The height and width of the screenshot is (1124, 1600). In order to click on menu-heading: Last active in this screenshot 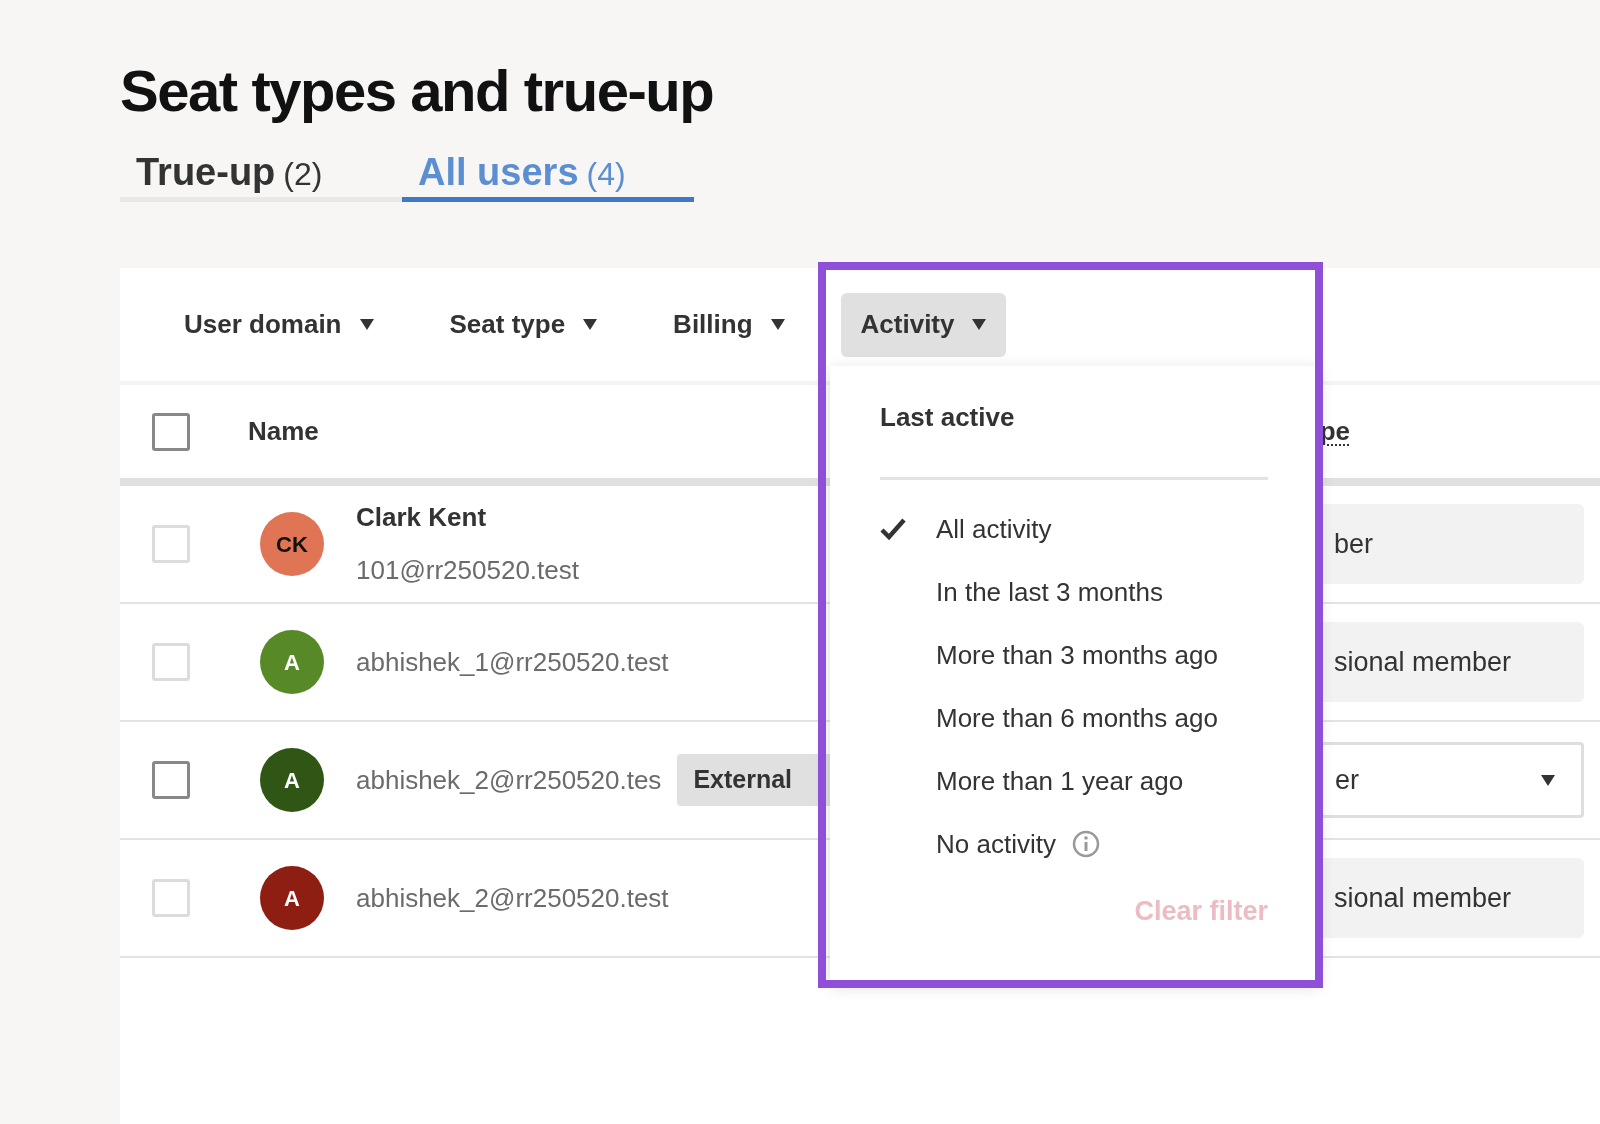, I will do `click(948, 417)`.